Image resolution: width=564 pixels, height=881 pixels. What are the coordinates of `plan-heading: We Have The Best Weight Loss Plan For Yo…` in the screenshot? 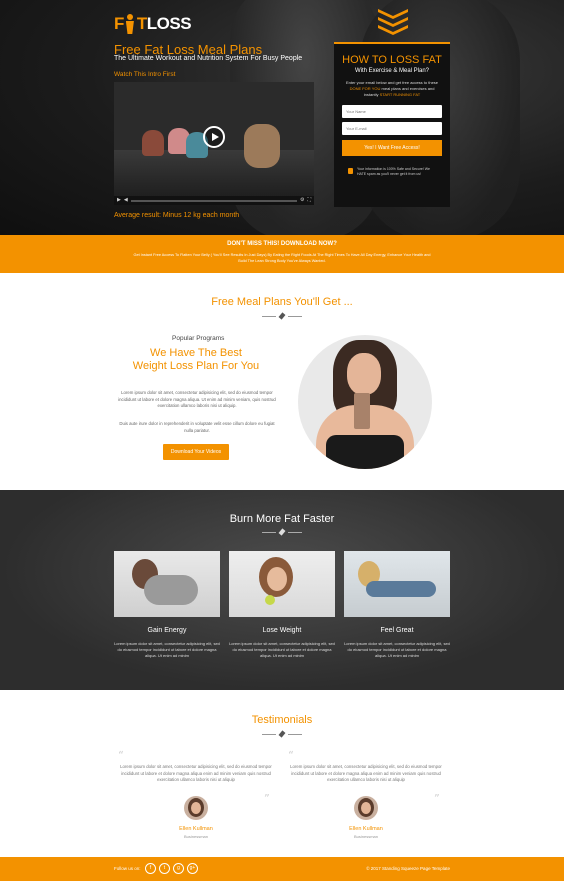 It's located at (196, 359).